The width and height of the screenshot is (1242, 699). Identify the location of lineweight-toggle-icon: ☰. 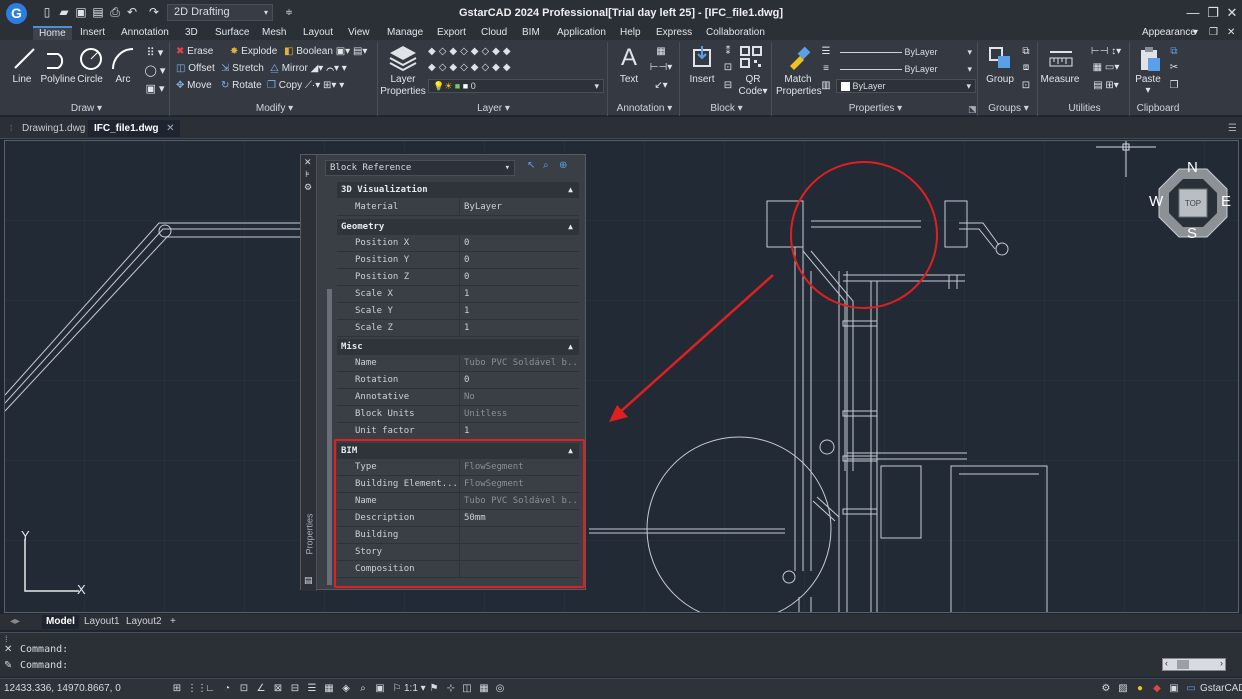
(312, 689).